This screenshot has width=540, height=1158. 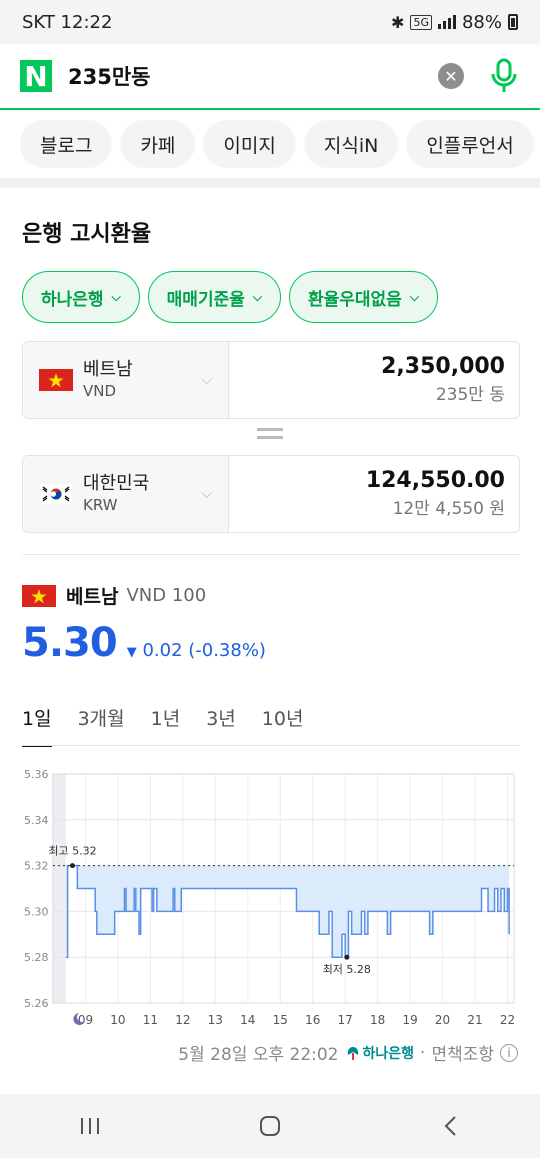 I want to click on to-amount: 124,550.00, so click(x=435, y=480).